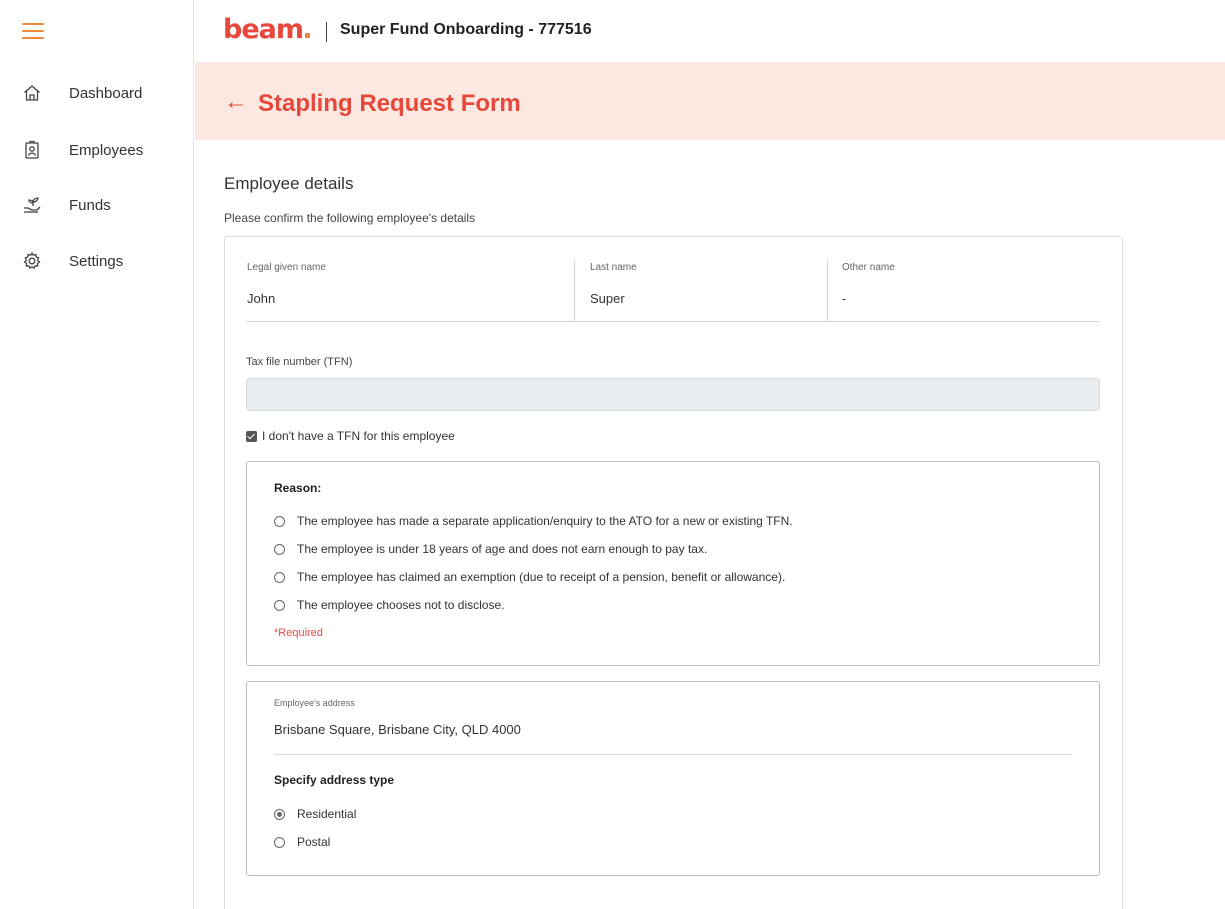  Describe the element at coordinates (607, 298) in the screenshot. I see `last-name-value: Super` at that location.